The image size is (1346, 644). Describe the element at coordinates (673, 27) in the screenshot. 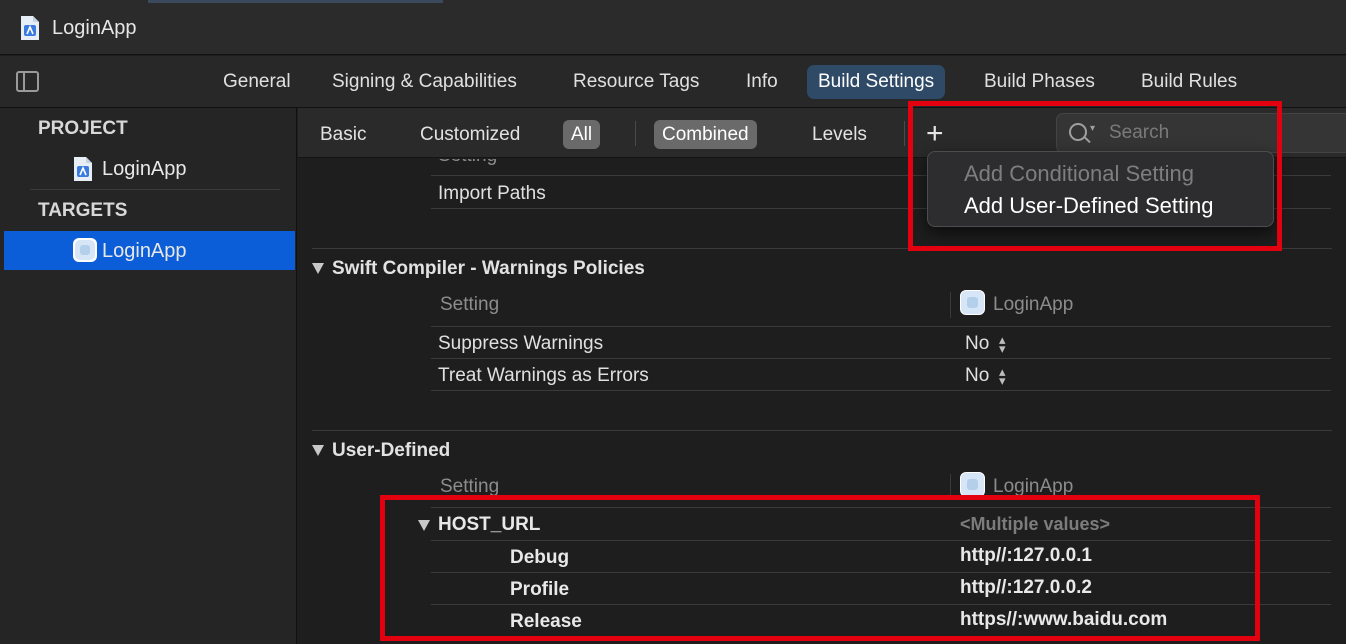

I see `title-bar: LoginApp` at that location.